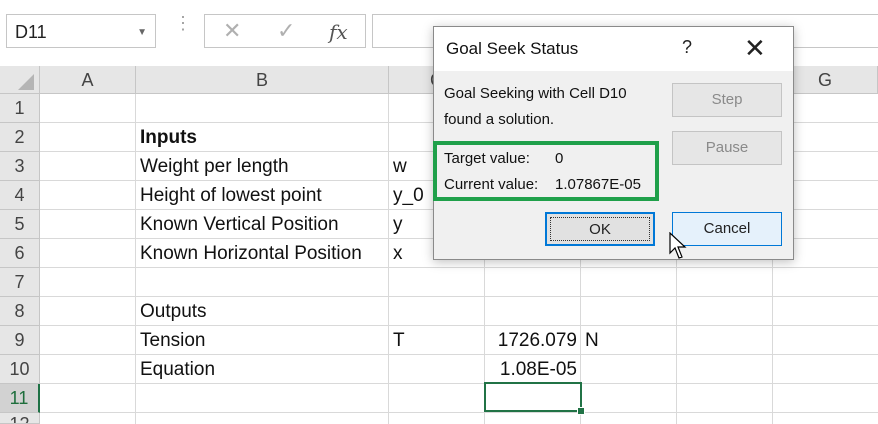  I want to click on cell-b9: Tension, so click(173, 340).